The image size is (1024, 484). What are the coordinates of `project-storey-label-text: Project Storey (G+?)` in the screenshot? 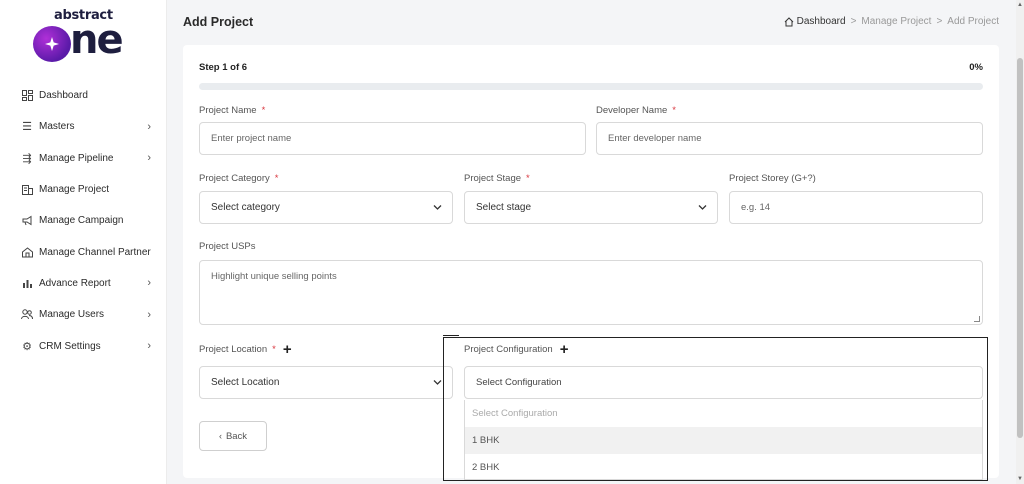 It's located at (772, 178).